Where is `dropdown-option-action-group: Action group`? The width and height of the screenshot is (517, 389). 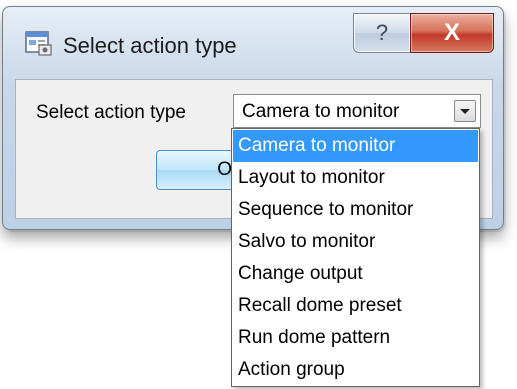
dropdown-option-action-group: Action group is located at coordinates (355, 370).